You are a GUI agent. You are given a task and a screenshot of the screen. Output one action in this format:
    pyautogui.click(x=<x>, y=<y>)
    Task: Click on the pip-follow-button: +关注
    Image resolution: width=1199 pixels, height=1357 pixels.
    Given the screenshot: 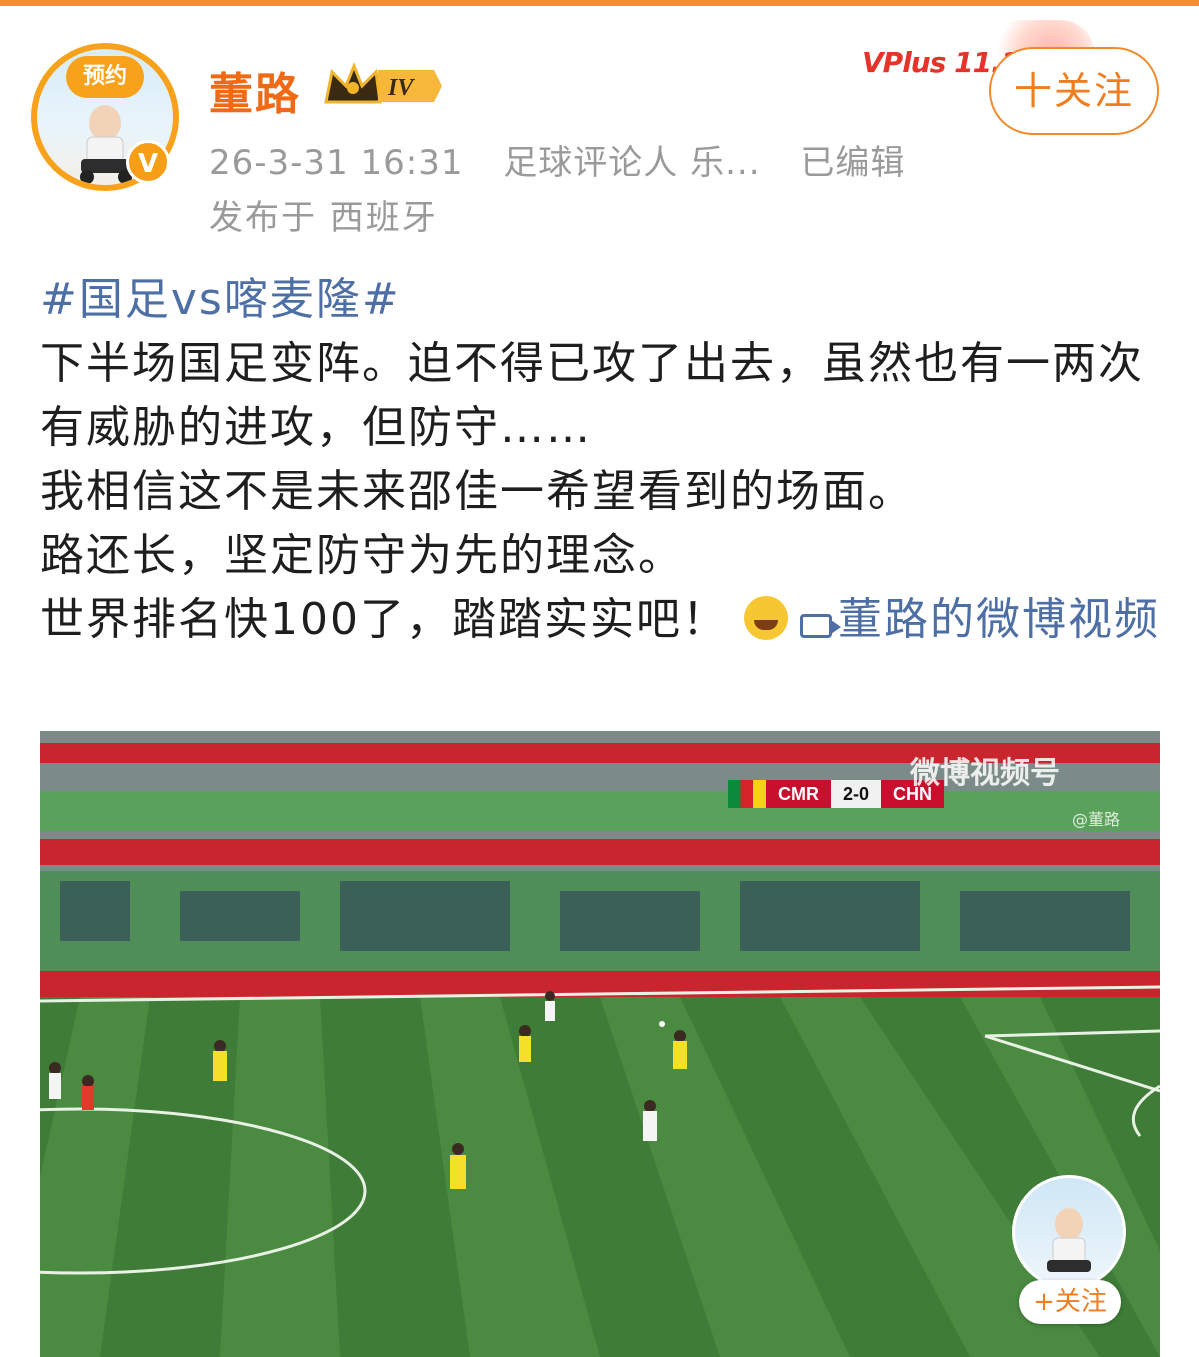 What is the action you would take?
    pyautogui.click(x=1070, y=1302)
    